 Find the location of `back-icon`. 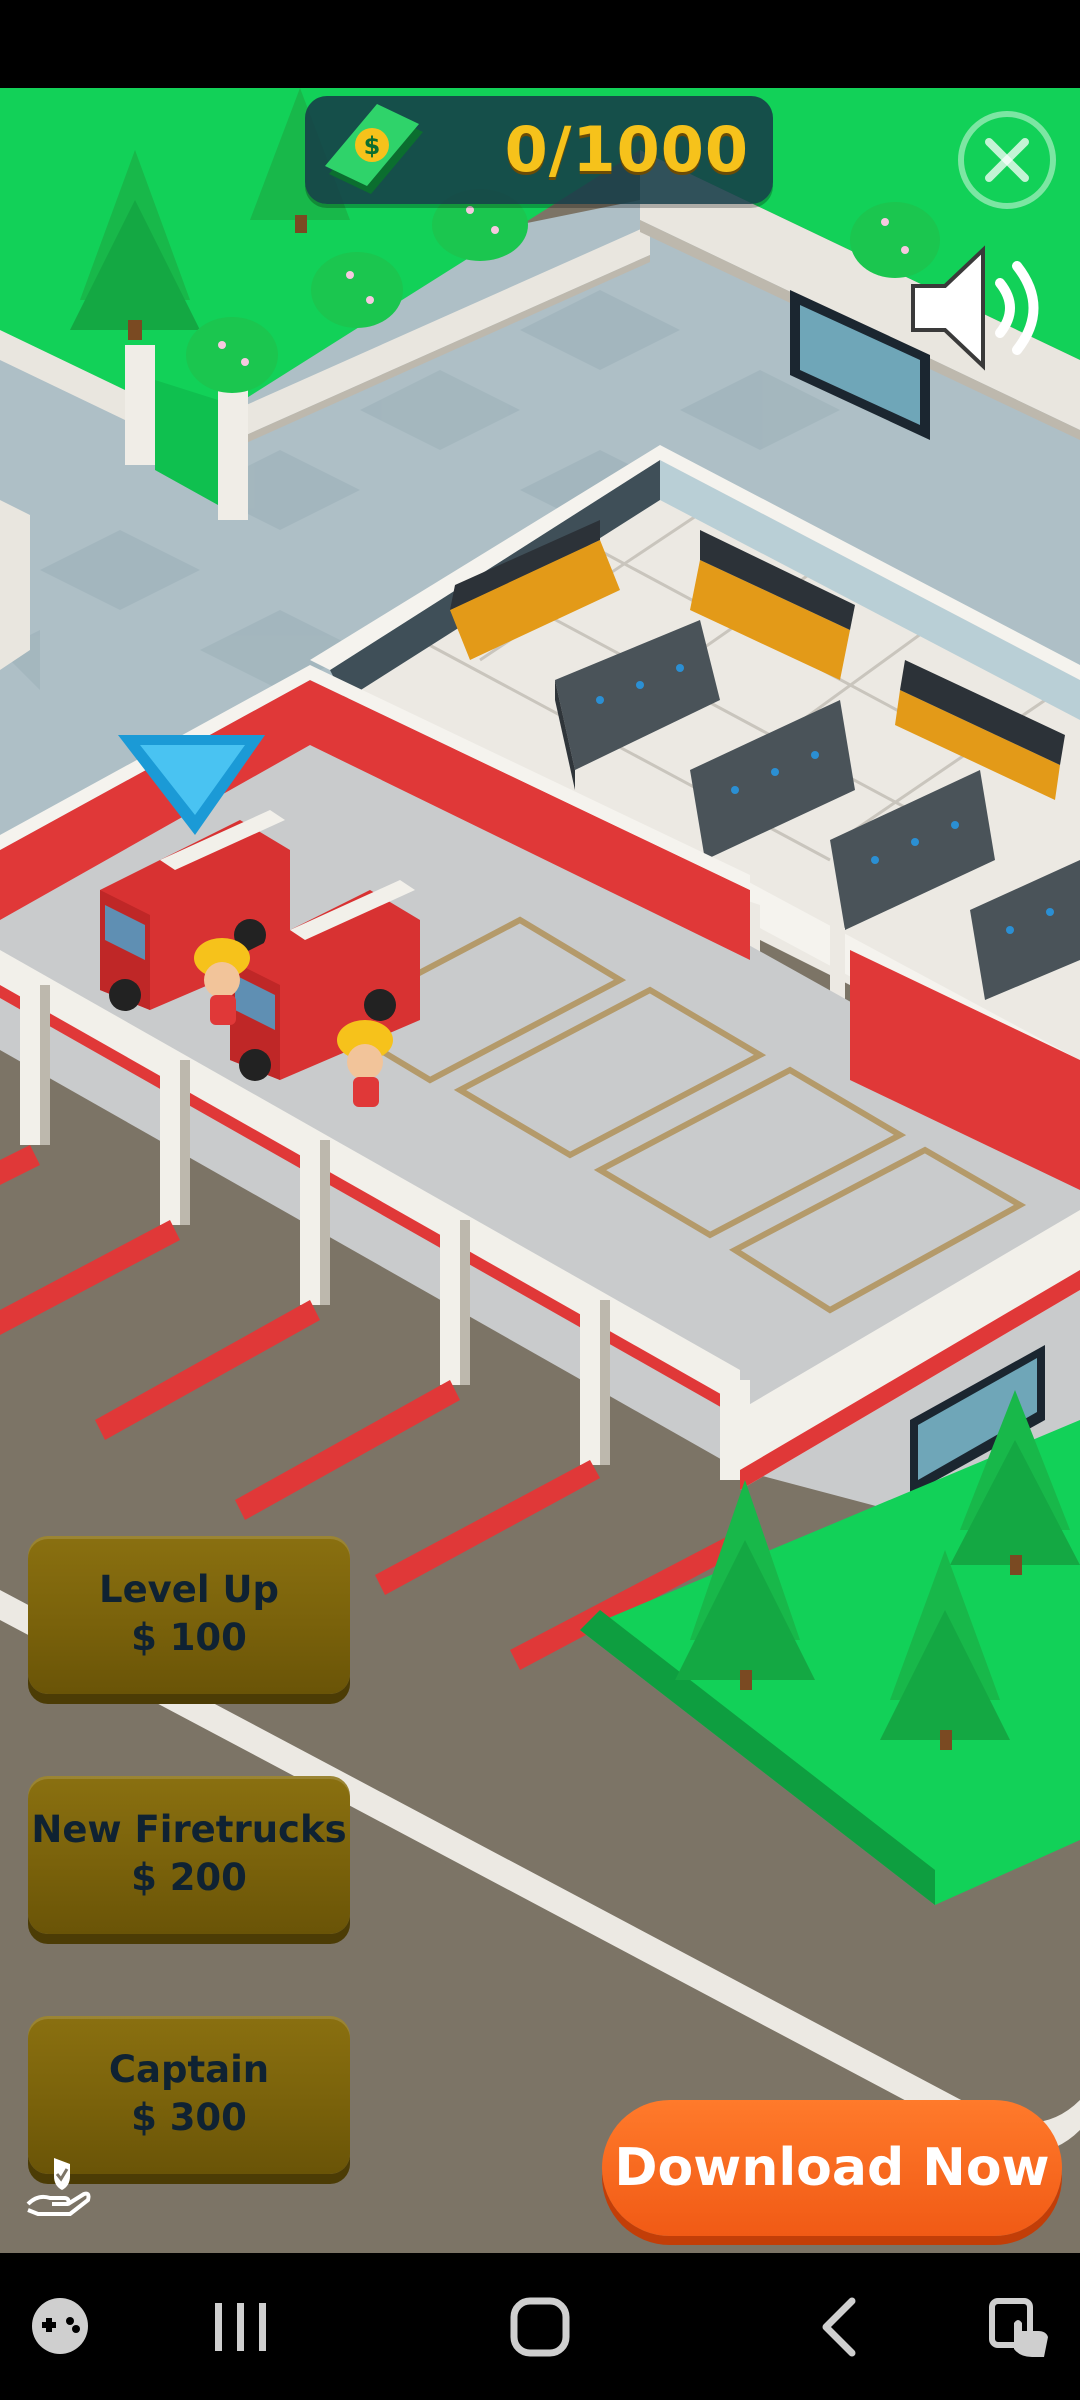

back-icon is located at coordinates (839, 2327).